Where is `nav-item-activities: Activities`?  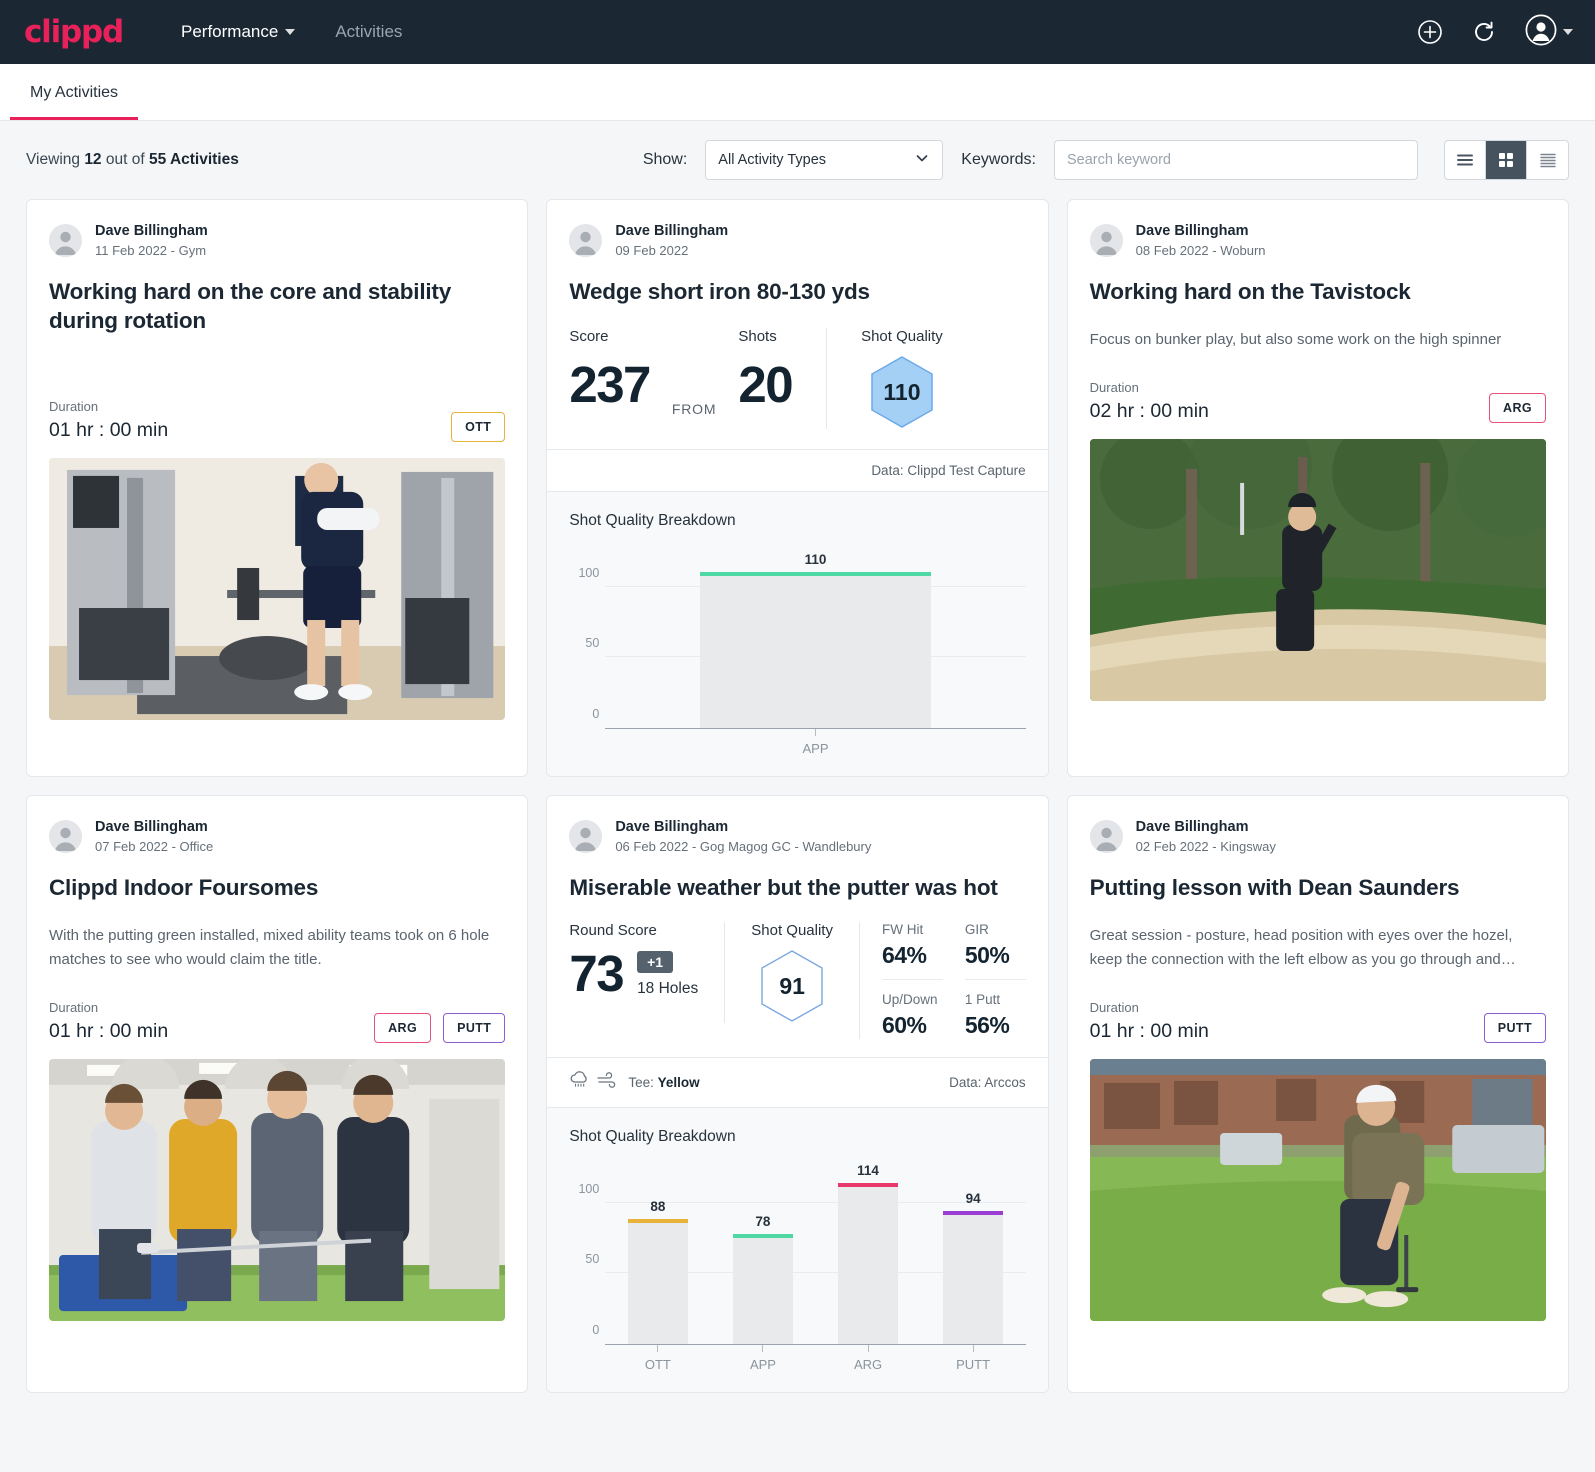 nav-item-activities: Activities is located at coordinates (368, 32).